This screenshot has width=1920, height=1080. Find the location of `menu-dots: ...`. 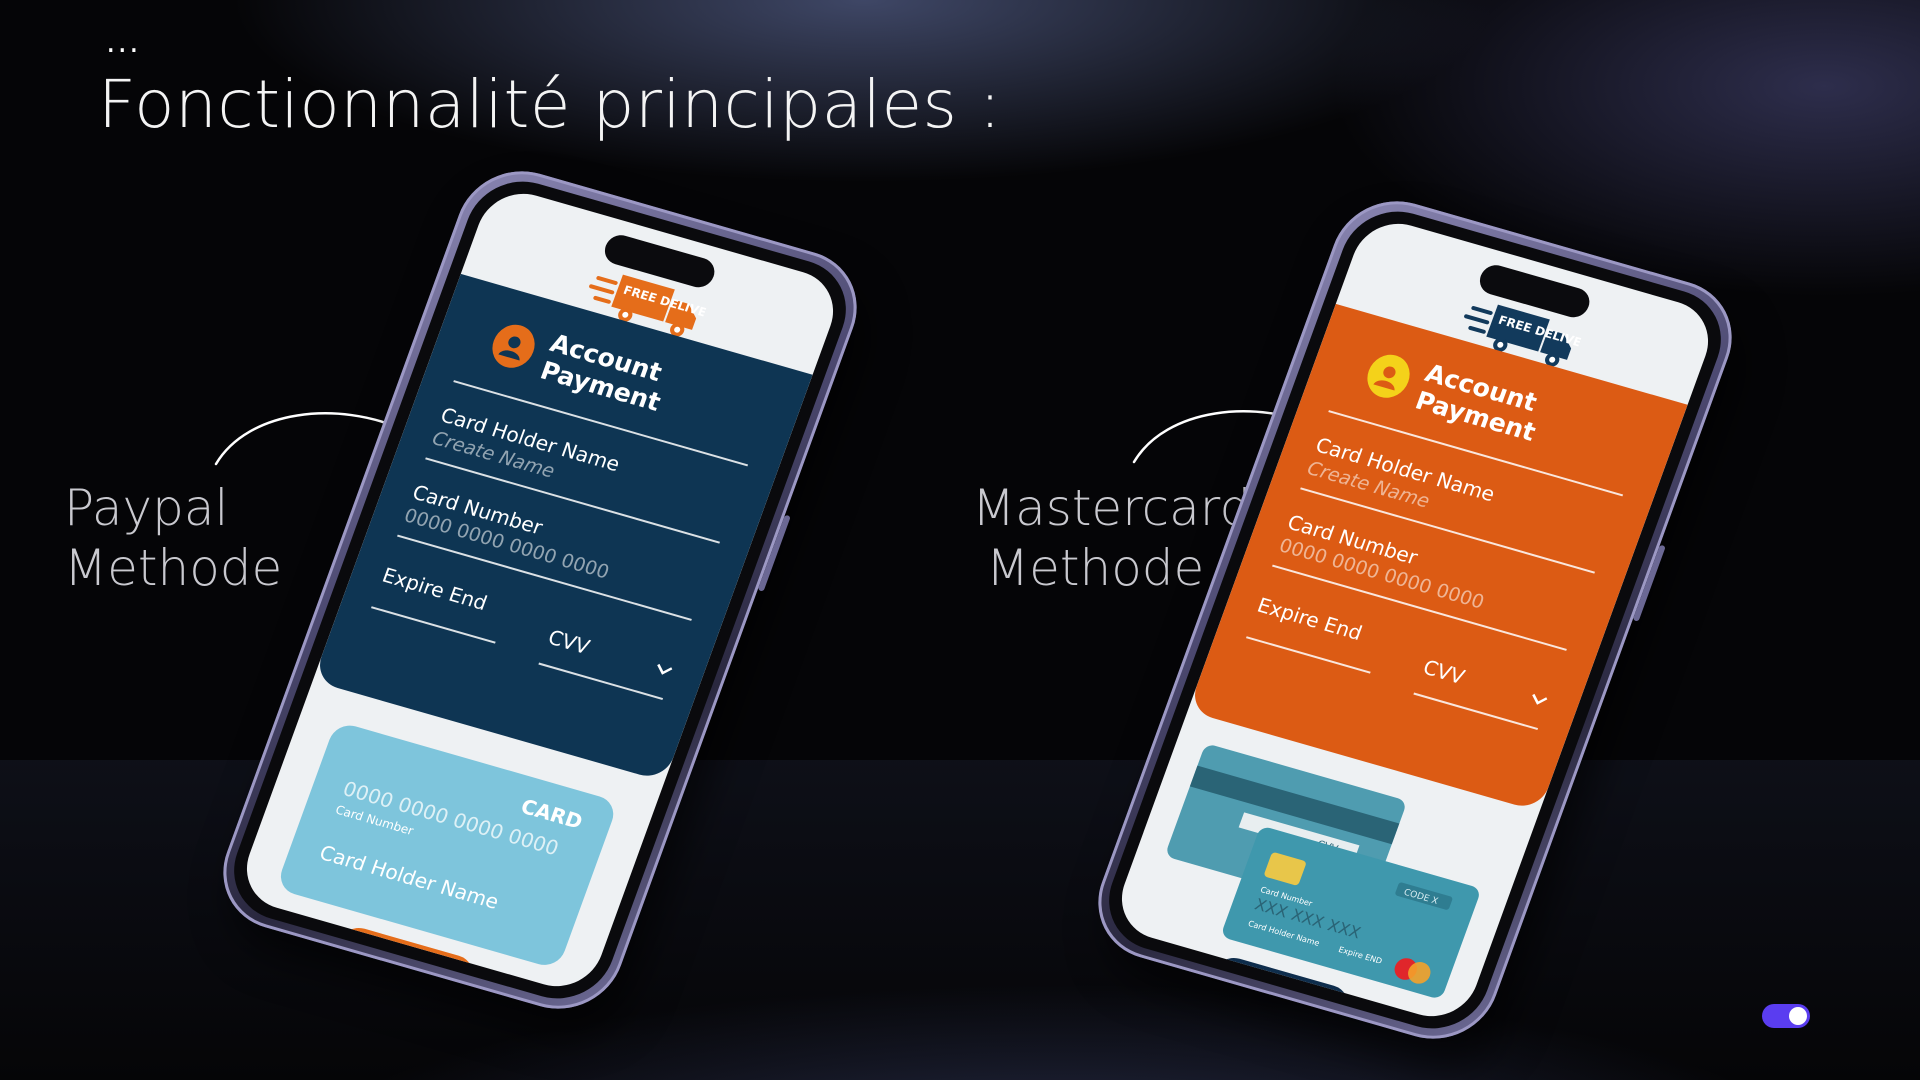

menu-dots: ... is located at coordinates (123, 43).